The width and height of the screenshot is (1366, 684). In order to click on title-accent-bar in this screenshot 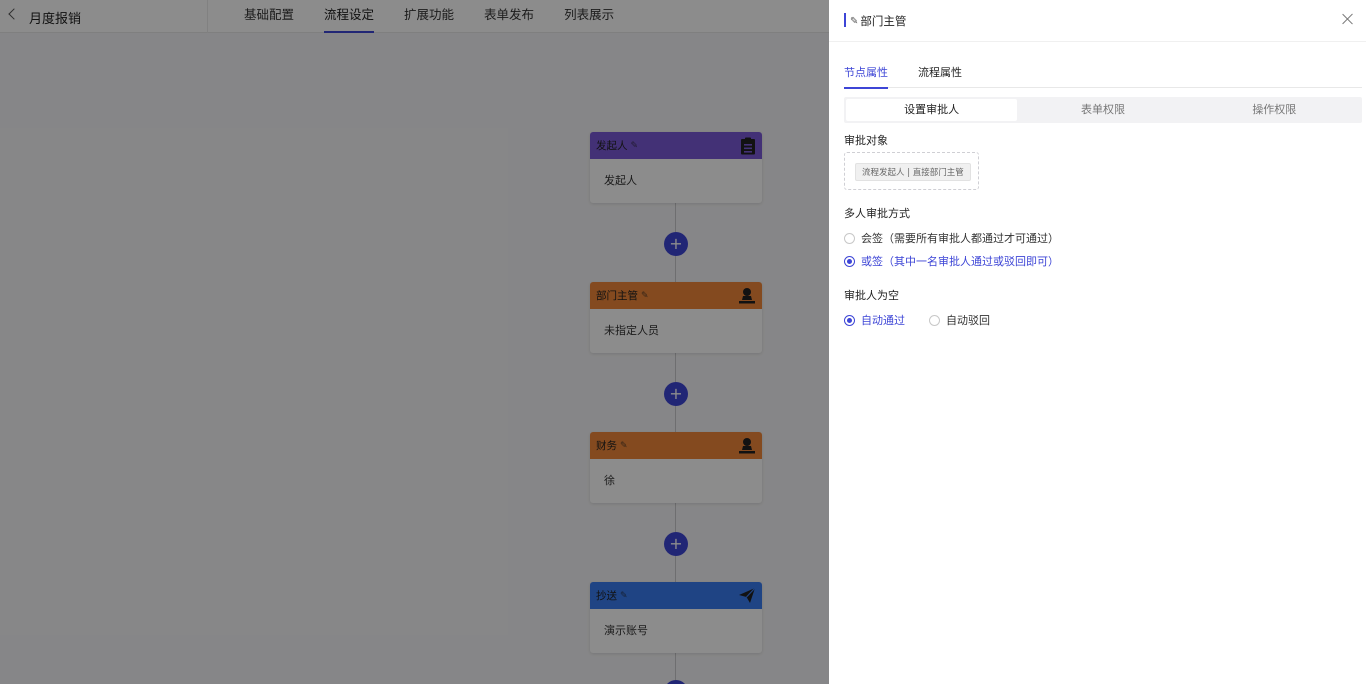, I will do `click(845, 20)`.